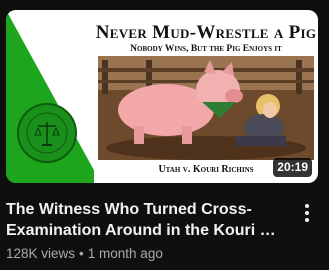 This screenshot has height=270, width=329. What do you see at coordinates (41, 253) in the screenshot?
I see `view-count: 128K views` at bounding box center [41, 253].